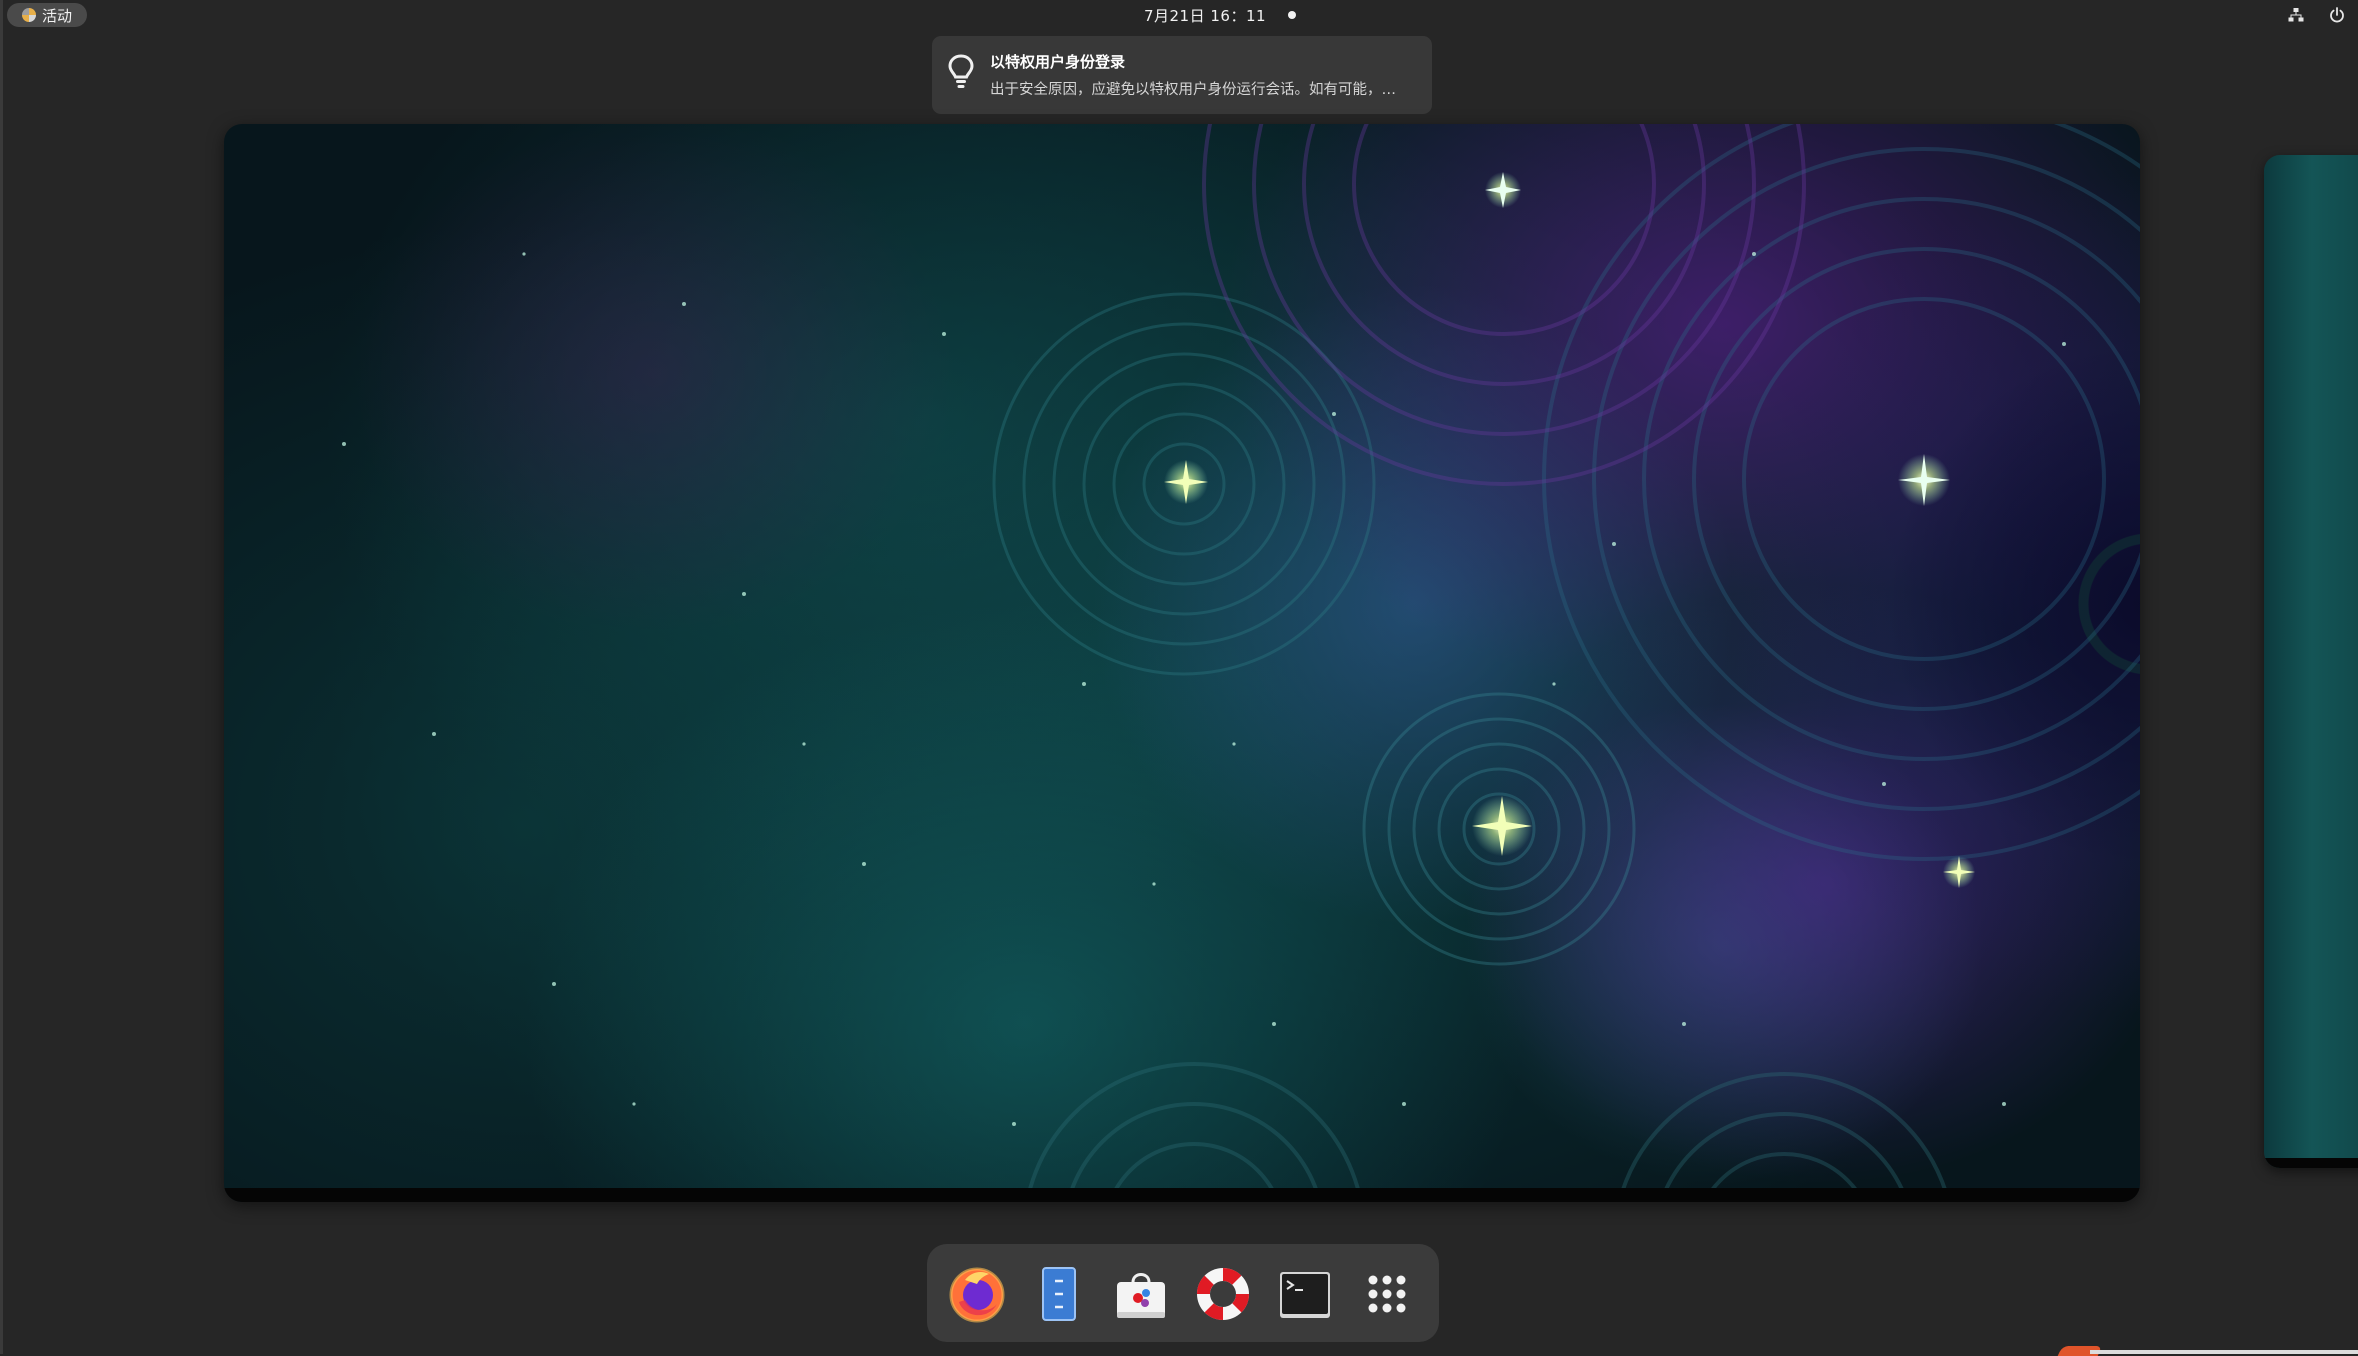 This screenshot has height=1356, width=2358. I want to click on clock-button: 7月21日 16：11, so click(1220, 15).